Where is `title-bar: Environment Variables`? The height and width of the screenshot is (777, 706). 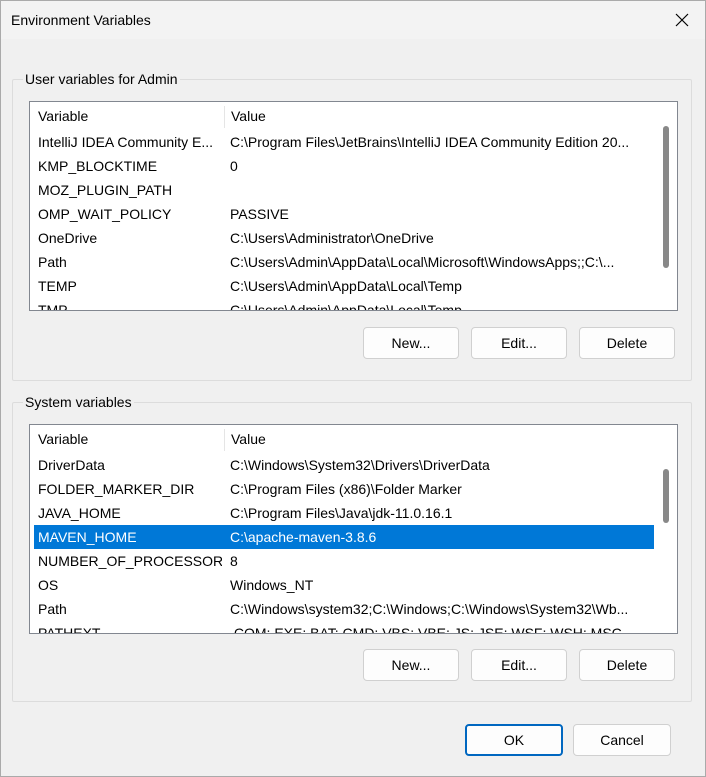 title-bar: Environment Variables is located at coordinates (353, 20).